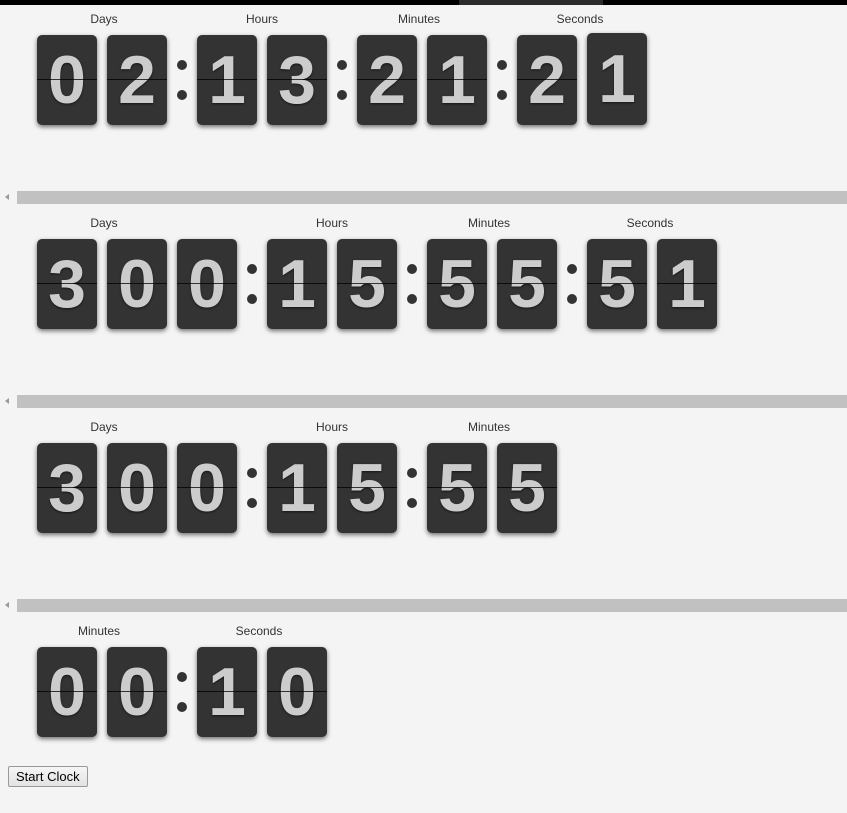  Describe the element at coordinates (423, 632) in the screenshot. I see `clock-labels: Minutes Seconds` at that location.